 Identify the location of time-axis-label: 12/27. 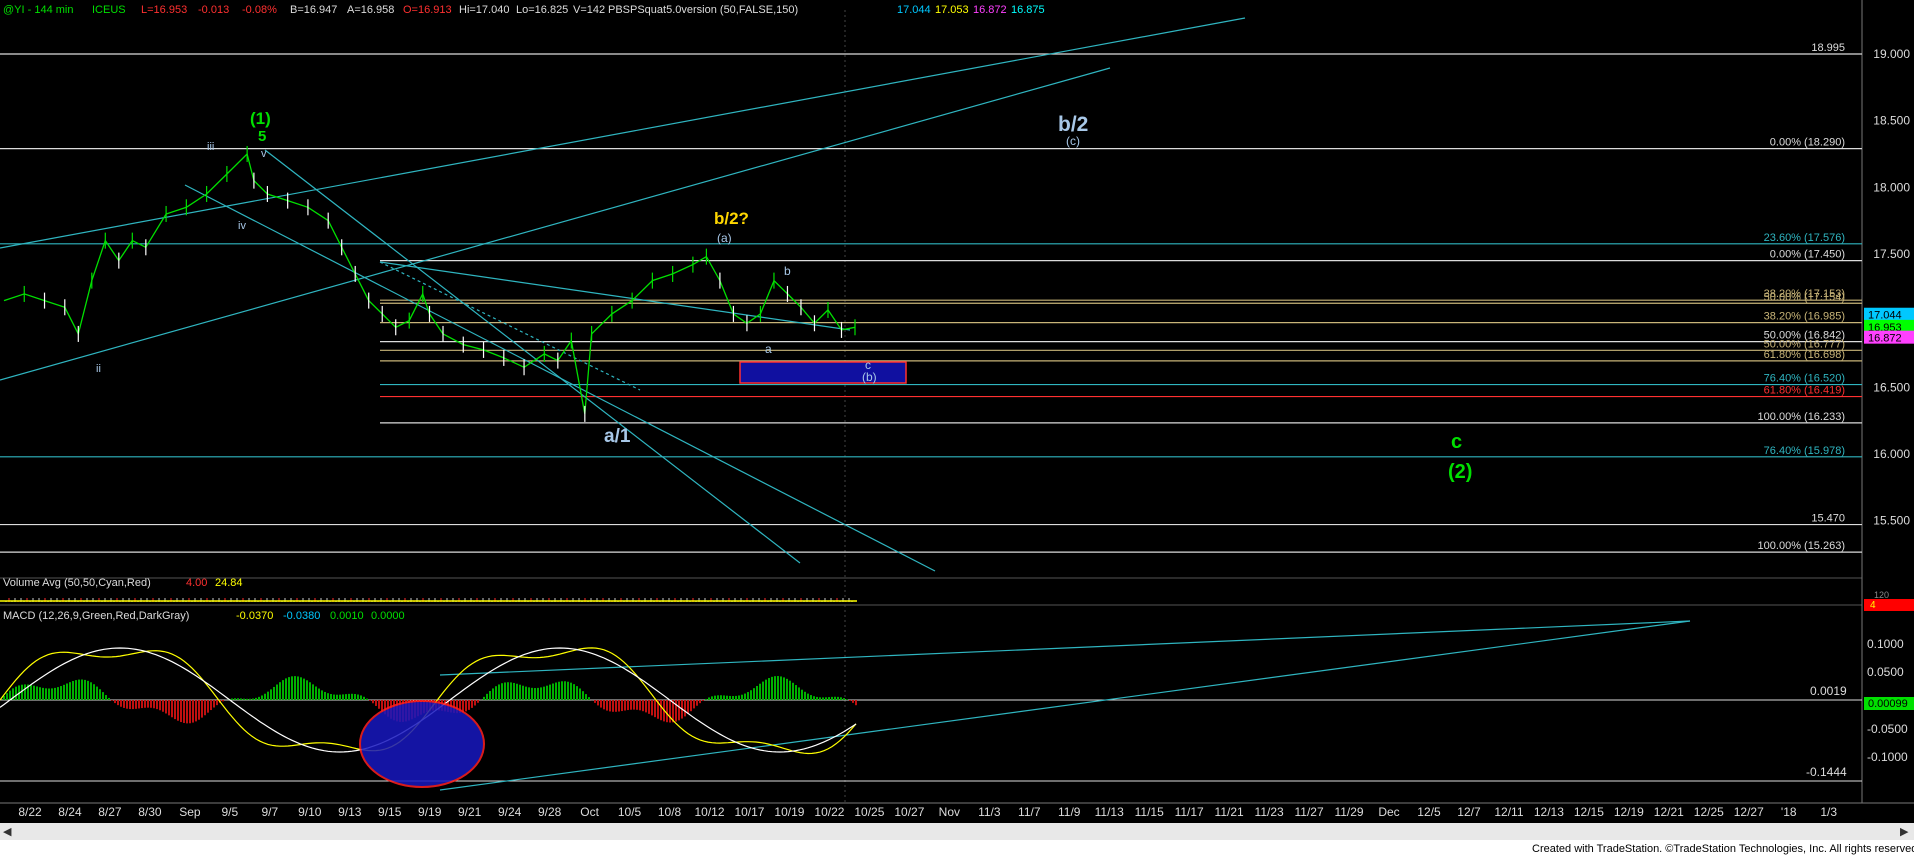
(1749, 812).